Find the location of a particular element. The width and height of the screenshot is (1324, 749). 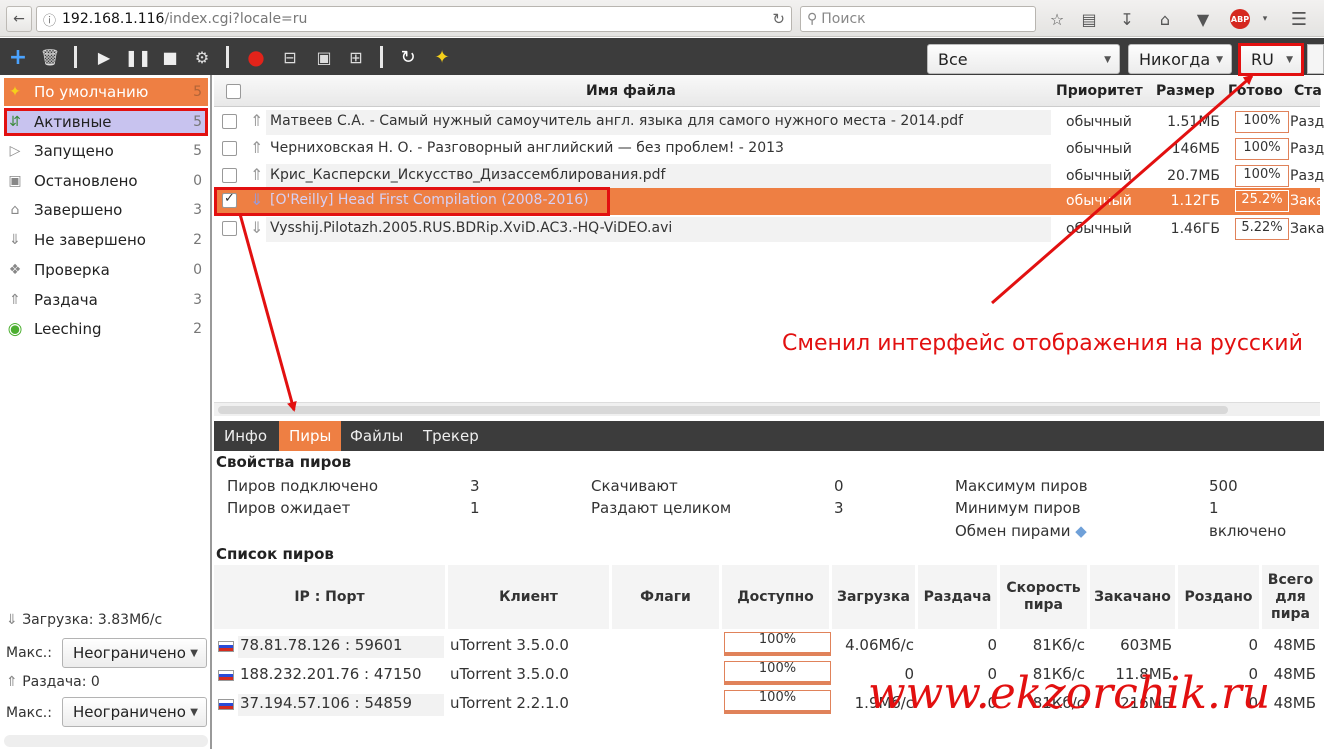

connected-label: Пиров подключено is located at coordinates (303, 486).